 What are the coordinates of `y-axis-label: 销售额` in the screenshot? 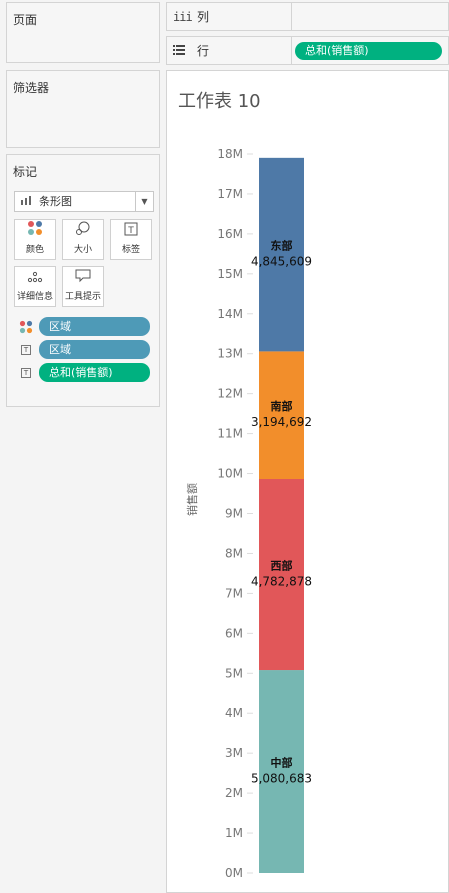 It's located at (192, 499).